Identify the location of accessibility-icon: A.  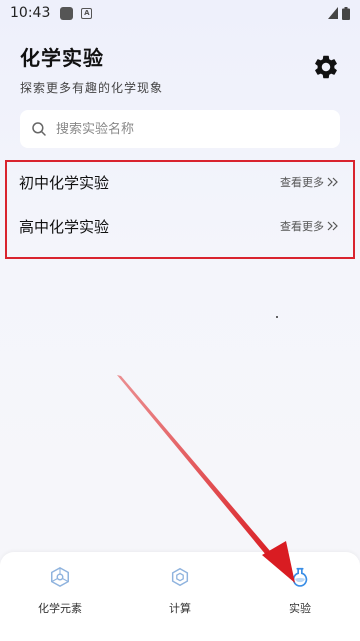
(87, 13).